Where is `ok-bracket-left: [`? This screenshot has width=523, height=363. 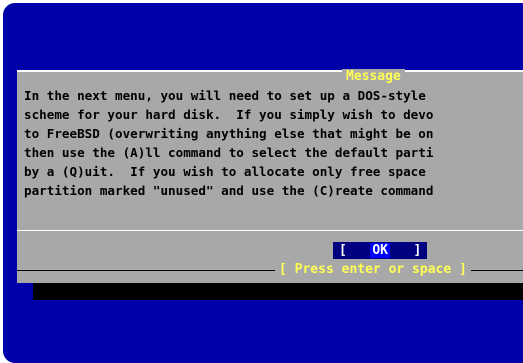
ok-bracket-left: [ is located at coordinates (343, 250).